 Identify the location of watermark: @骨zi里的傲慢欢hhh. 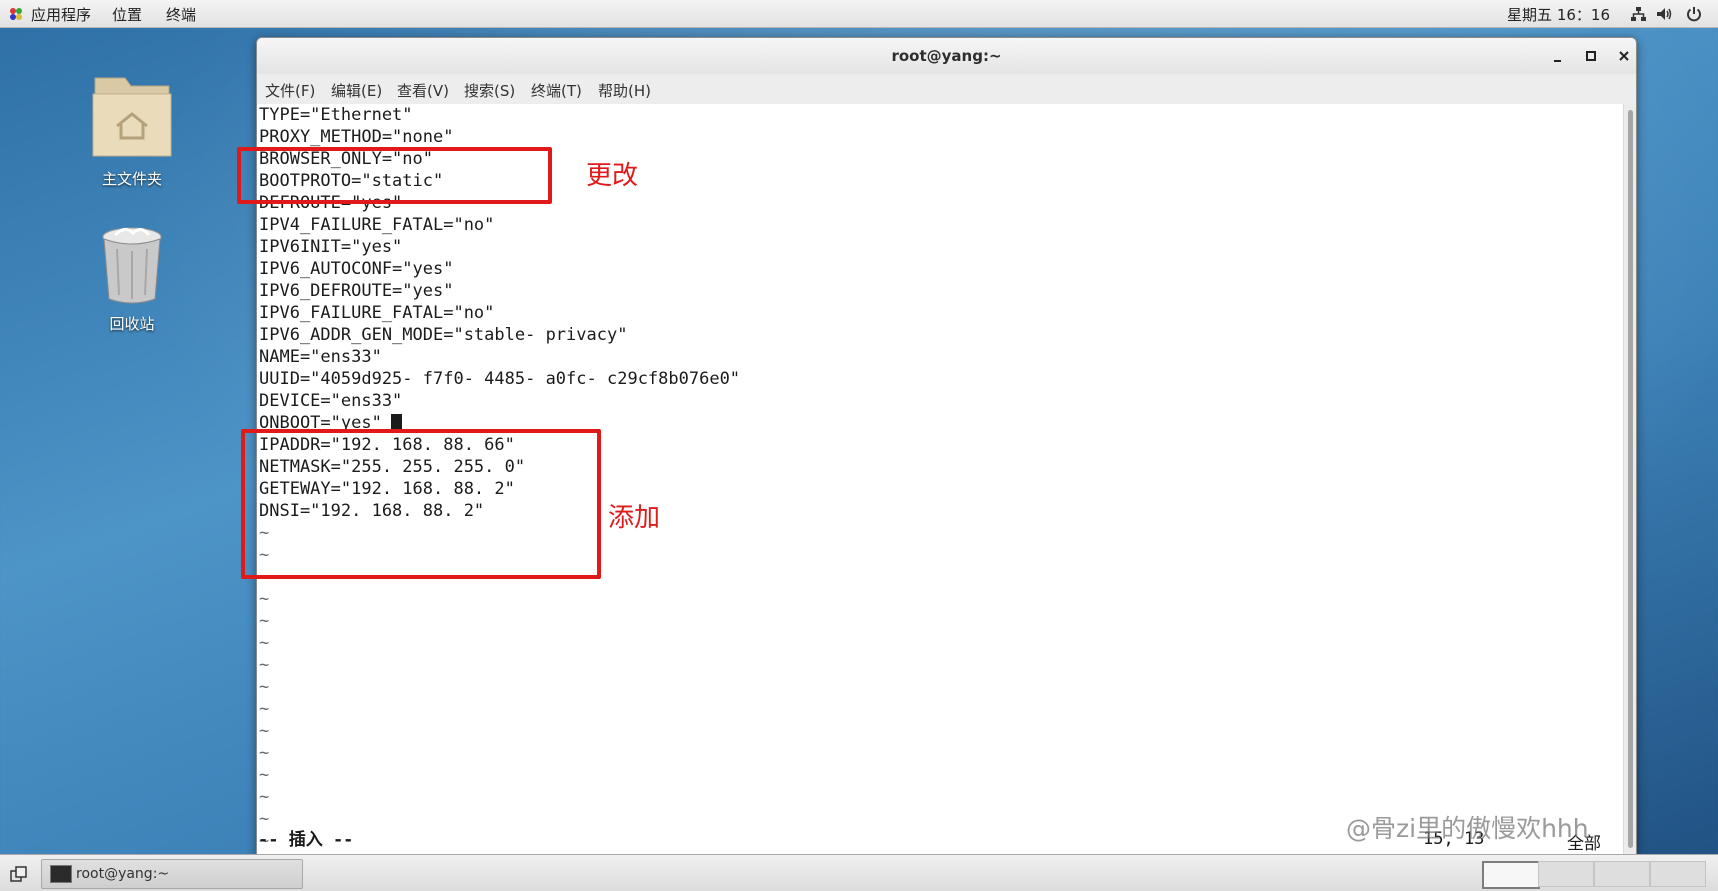
(1467, 828).